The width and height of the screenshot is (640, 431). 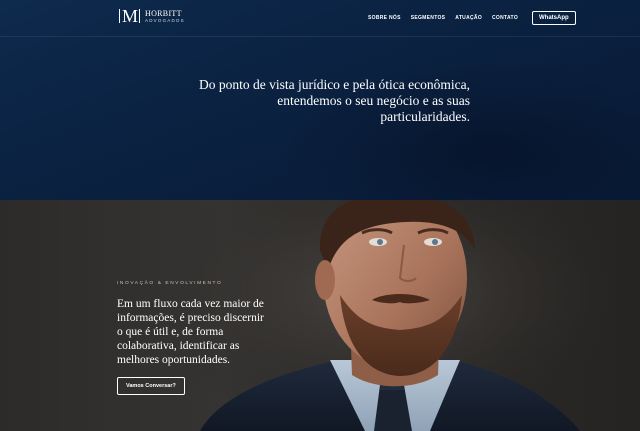 What do you see at coordinates (165, 20) in the screenshot?
I see `logo-subtitle: ADVOGADOS` at bounding box center [165, 20].